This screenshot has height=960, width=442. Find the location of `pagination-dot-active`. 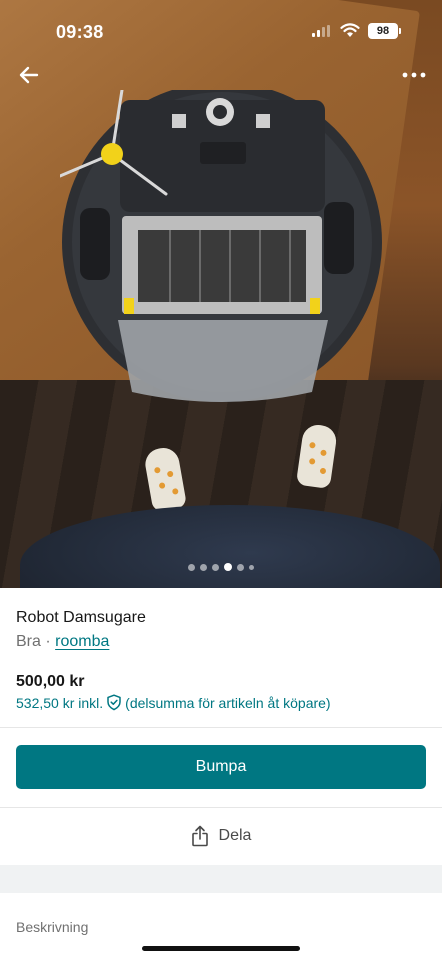

pagination-dot-active is located at coordinates (228, 567).